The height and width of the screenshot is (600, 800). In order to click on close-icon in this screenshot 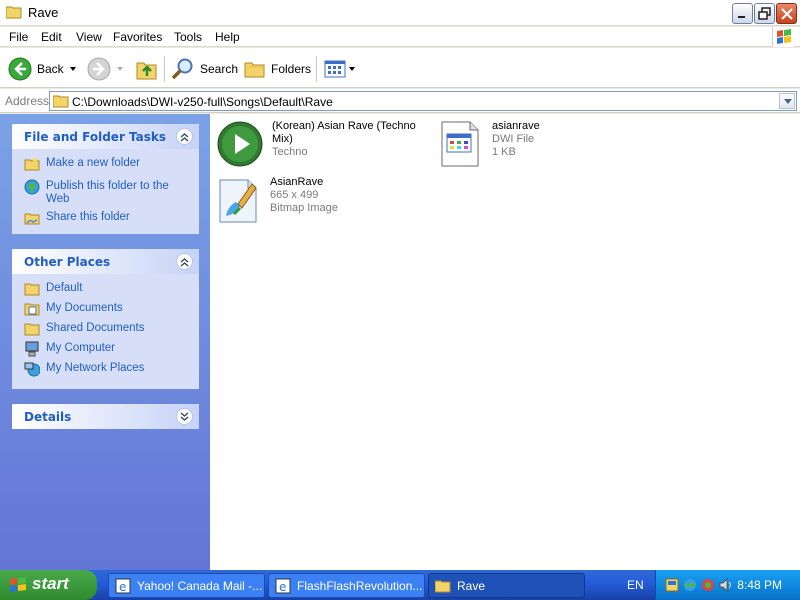, I will do `click(787, 14)`.